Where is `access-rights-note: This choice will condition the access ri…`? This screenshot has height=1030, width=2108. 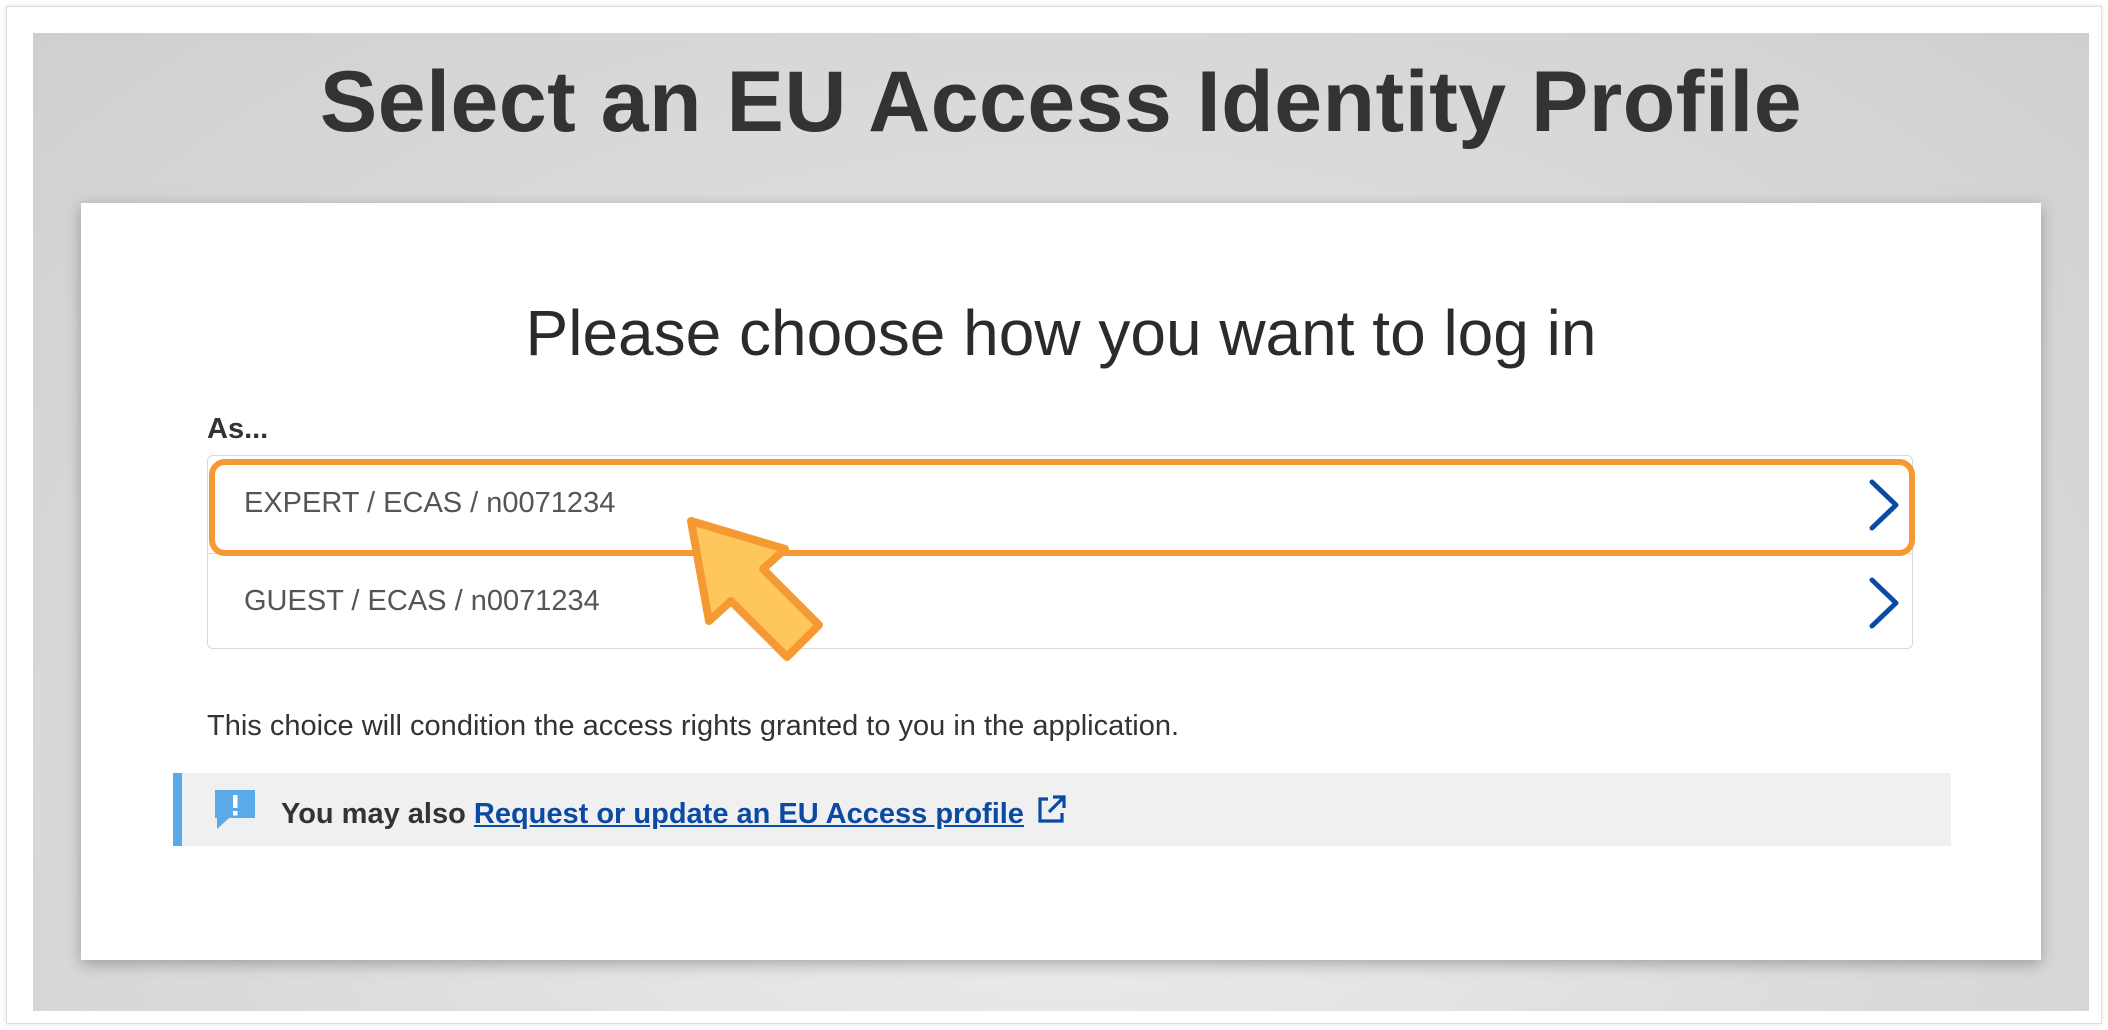
access-rights-note: This choice will condition the access ri… is located at coordinates (693, 726).